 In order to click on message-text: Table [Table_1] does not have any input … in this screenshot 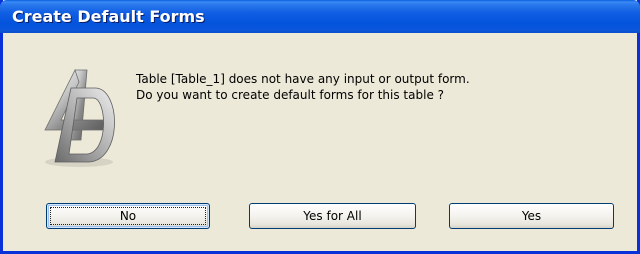, I will do `click(303, 87)`.